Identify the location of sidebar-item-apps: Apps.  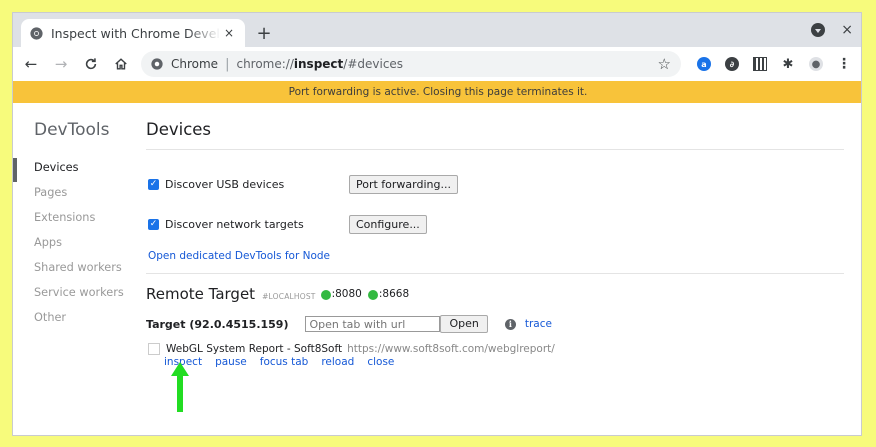
(68, 248).